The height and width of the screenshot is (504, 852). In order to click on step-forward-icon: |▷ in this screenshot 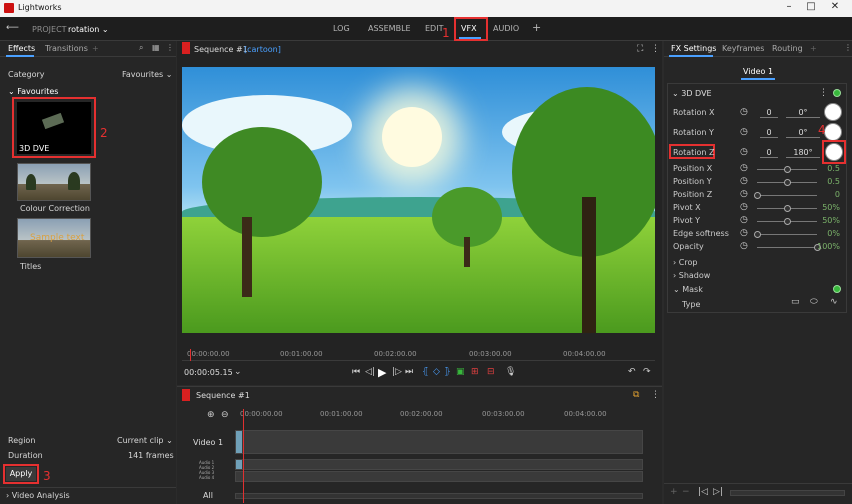, I will do `click(397, 372)`.